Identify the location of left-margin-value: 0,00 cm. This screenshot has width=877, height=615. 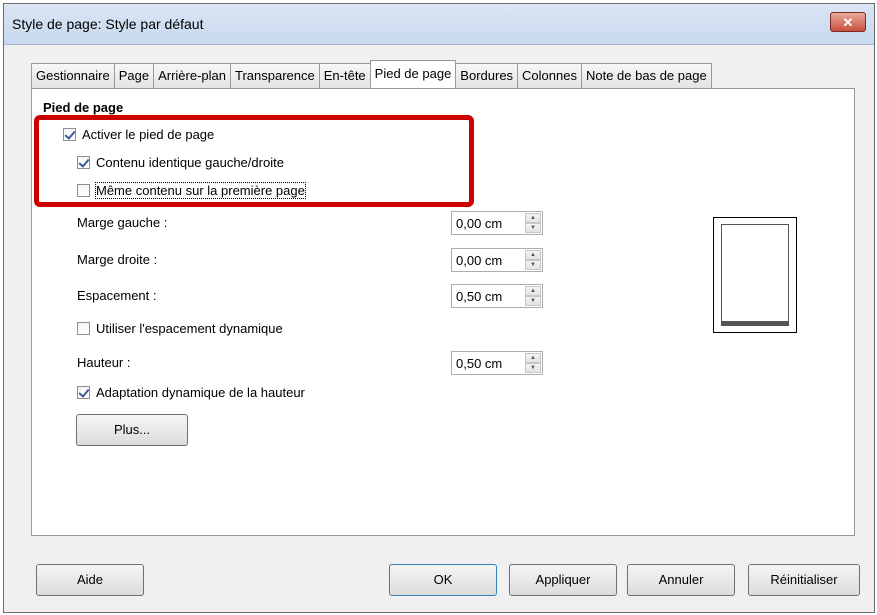
(479, 223).